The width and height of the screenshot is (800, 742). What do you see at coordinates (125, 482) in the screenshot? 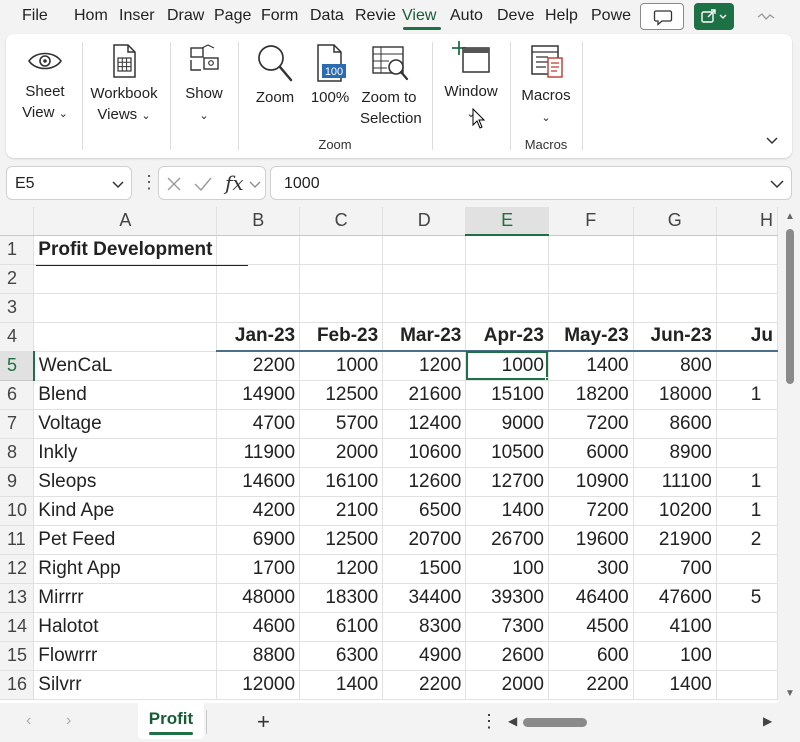
I see `product-name-cell: Sleops` at bounding box center [125, 482].